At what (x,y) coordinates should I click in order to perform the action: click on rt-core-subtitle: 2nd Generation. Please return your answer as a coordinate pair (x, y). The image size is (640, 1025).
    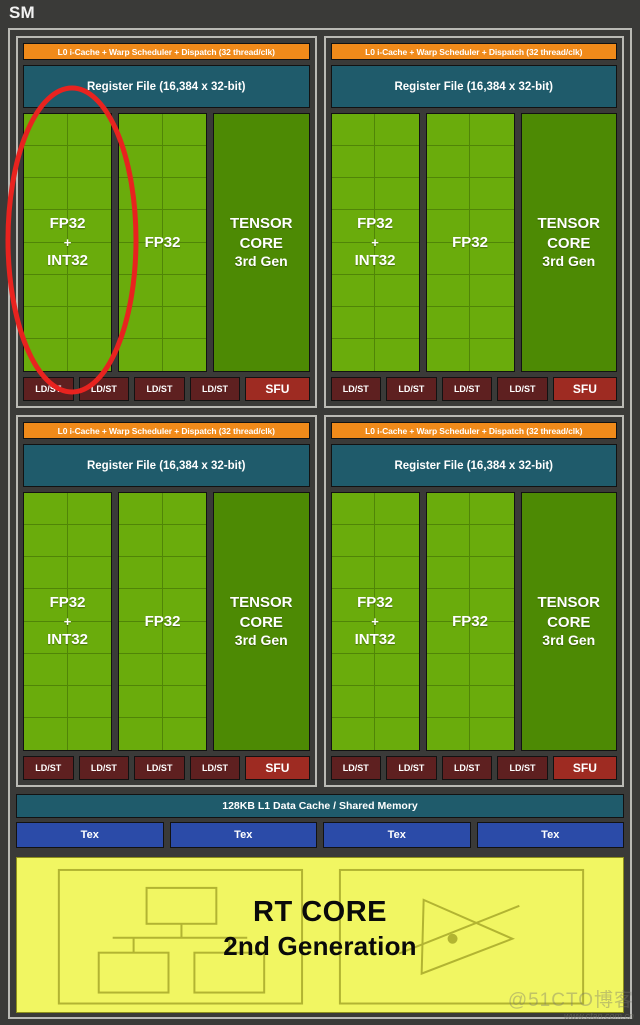
    Looking at the image, I should click on (320, 946).